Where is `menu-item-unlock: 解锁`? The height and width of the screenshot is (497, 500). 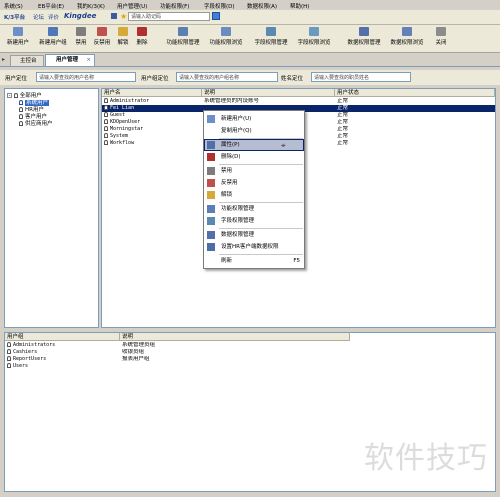 menu-item-unlock: 解锁 is located at coordinates (254, 195).